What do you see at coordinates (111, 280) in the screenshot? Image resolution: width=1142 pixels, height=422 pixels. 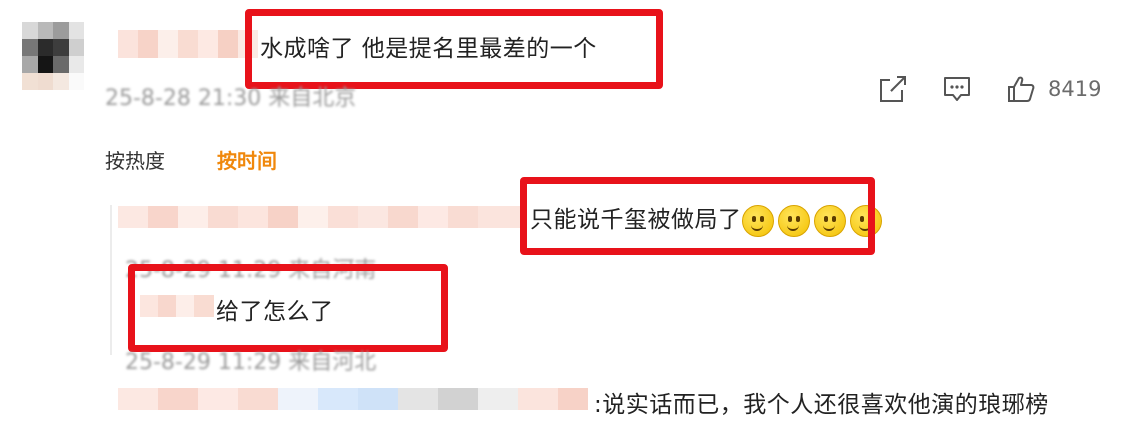 I see `reply-thread-line` at bounding box center [111, 280].